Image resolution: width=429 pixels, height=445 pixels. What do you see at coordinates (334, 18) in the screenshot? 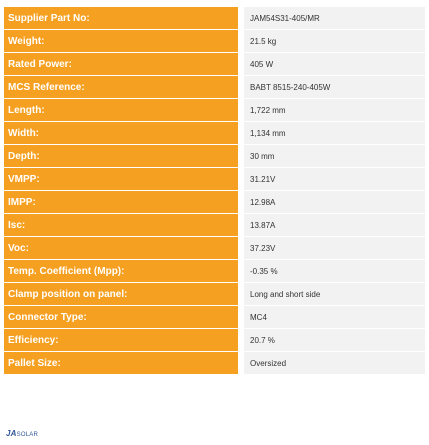
I see `spec-value: JAM54S31-405/MR` at bounding box center [334, 18].